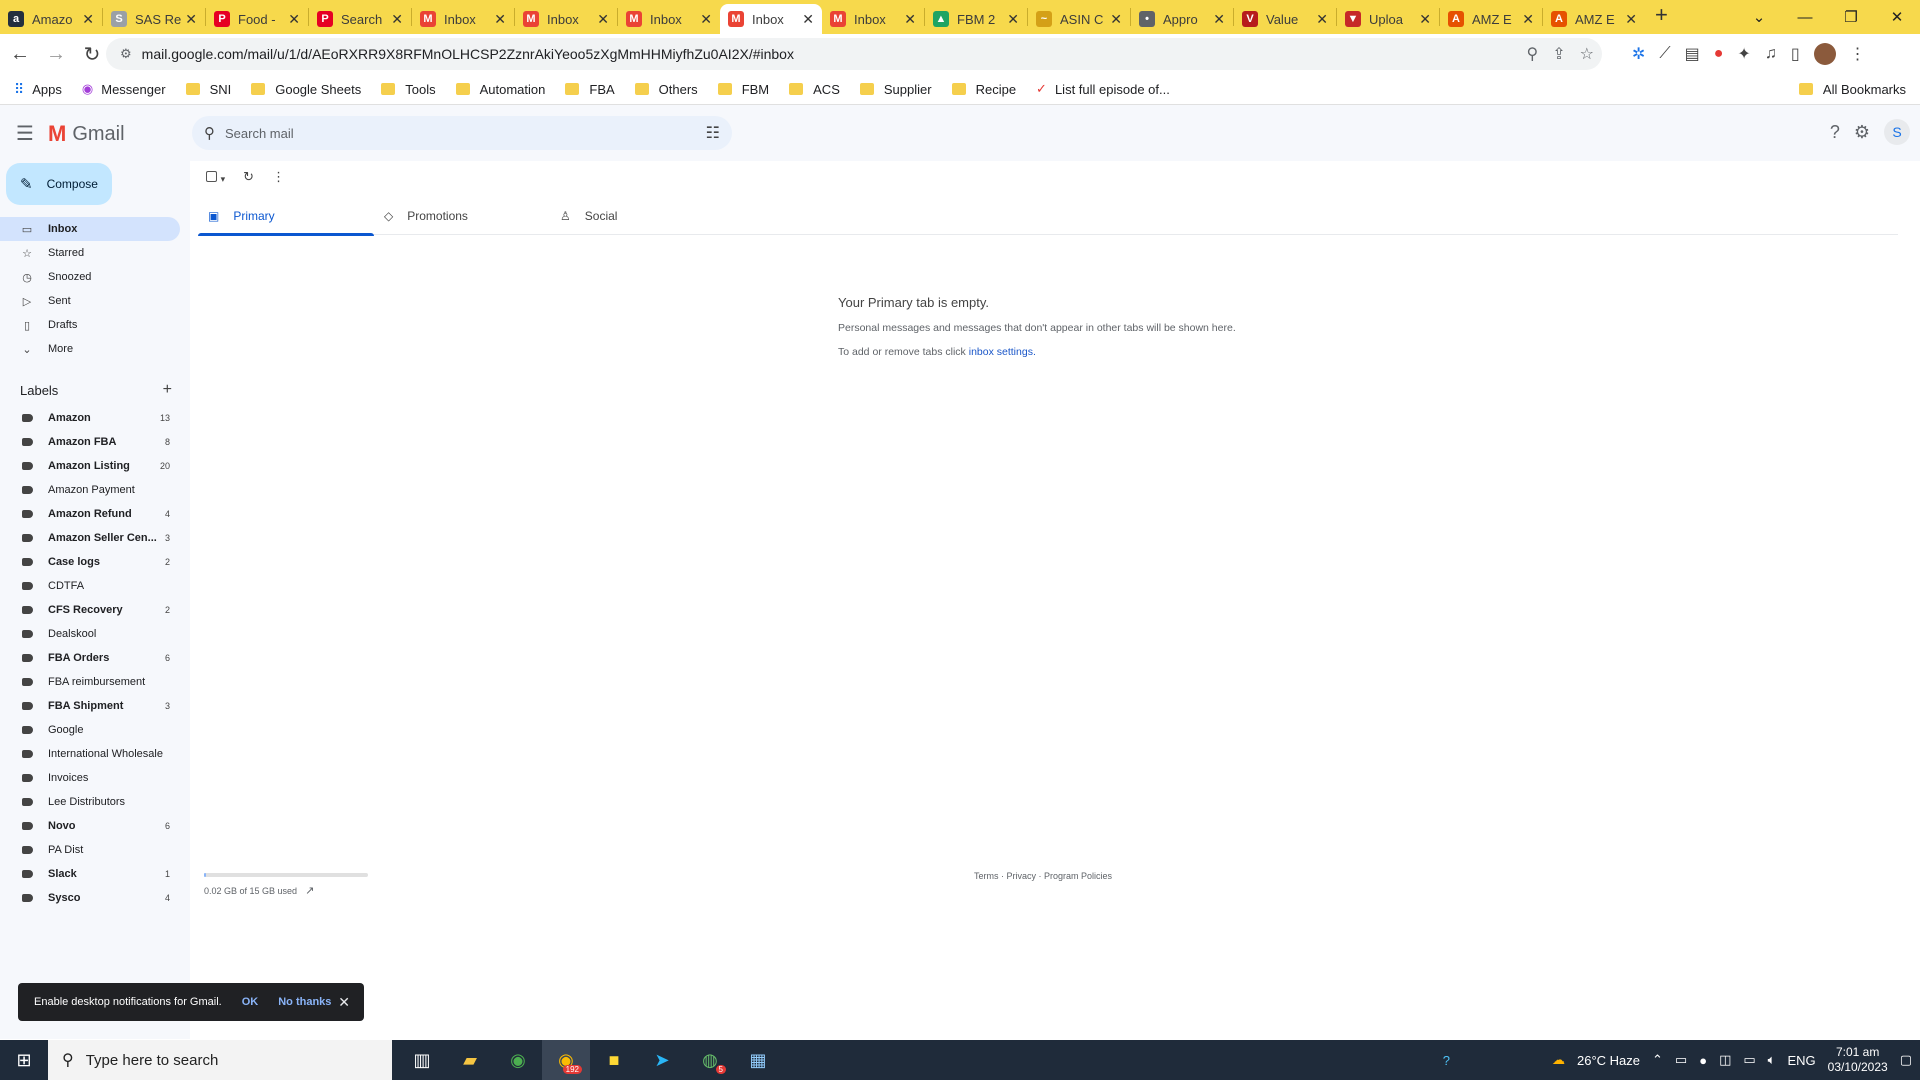 The height and width of the screenshot is (1080, 1920). Describe the element at coordinates (566, 1060) in the screenshot. I see `chrome-profile-icon: ◉ 192` at that location.